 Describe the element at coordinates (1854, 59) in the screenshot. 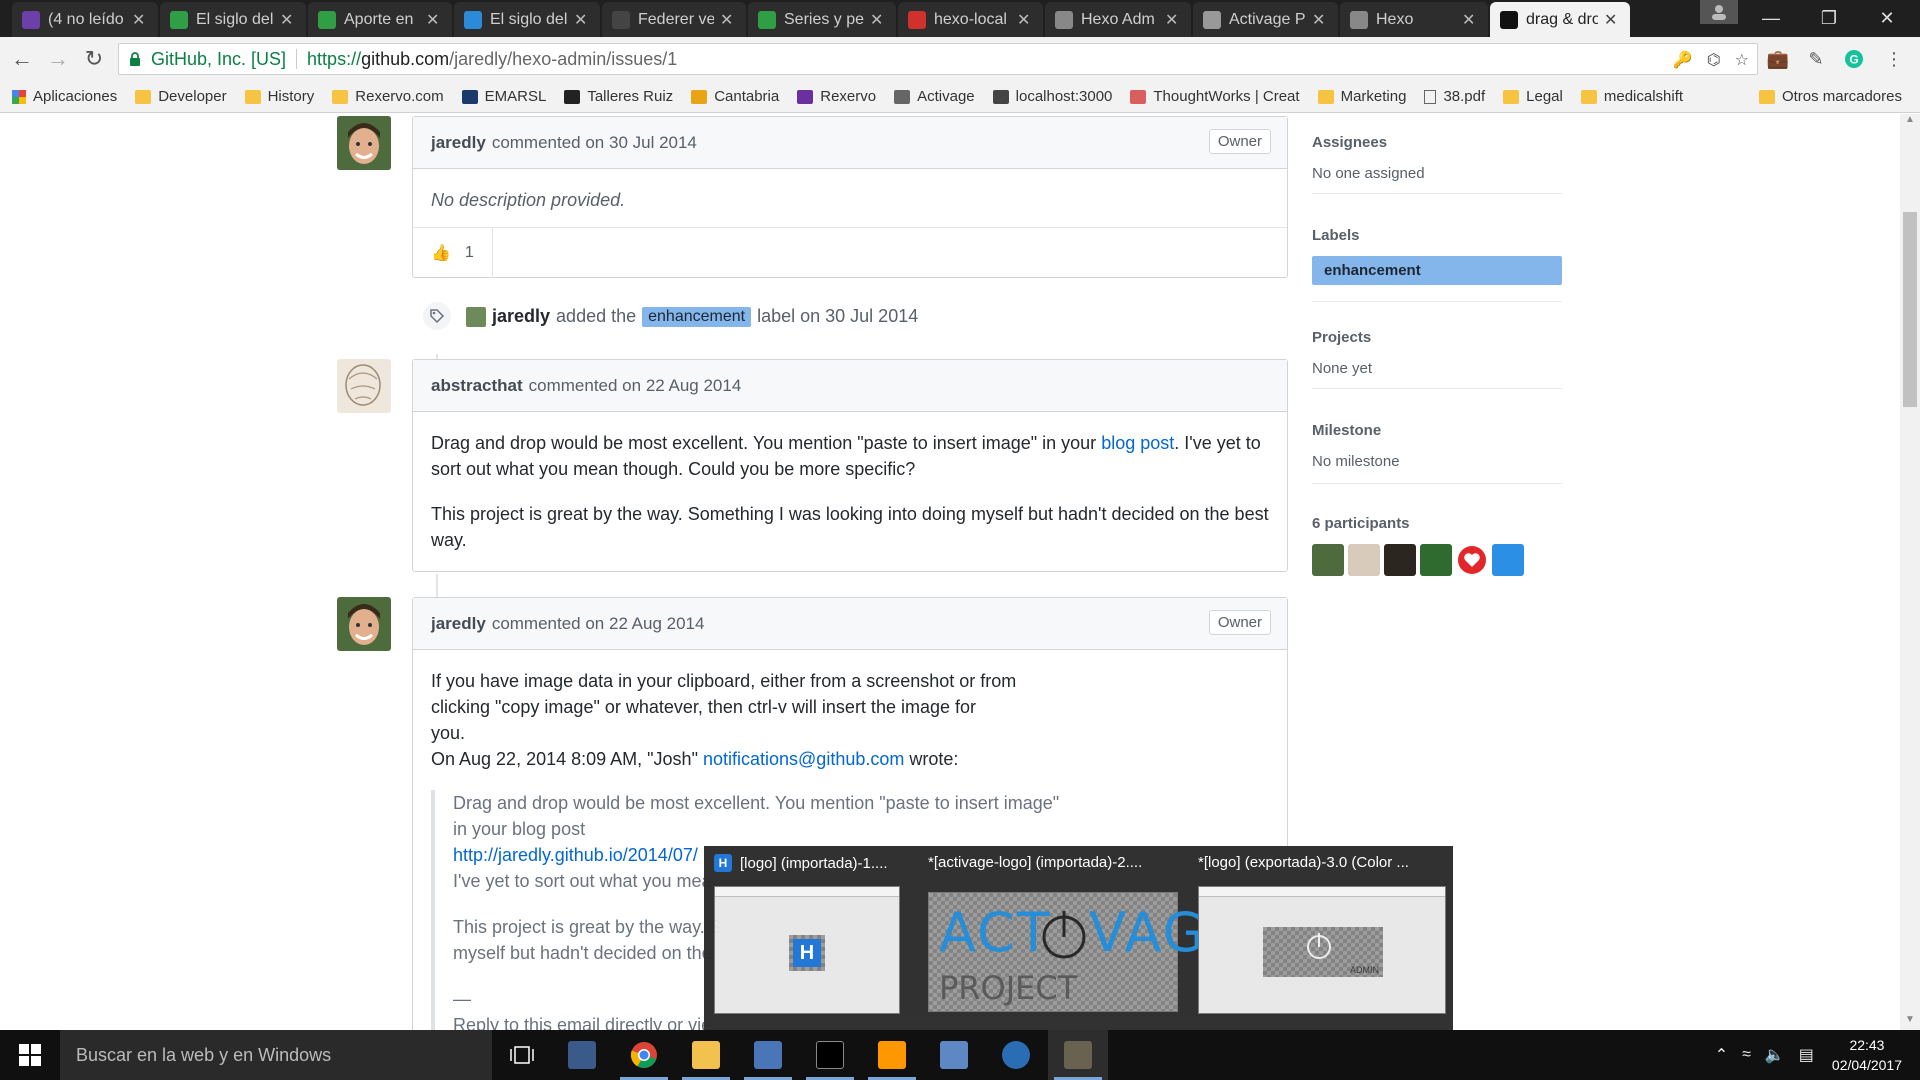

I see `grammarly-icon: G` at that location.